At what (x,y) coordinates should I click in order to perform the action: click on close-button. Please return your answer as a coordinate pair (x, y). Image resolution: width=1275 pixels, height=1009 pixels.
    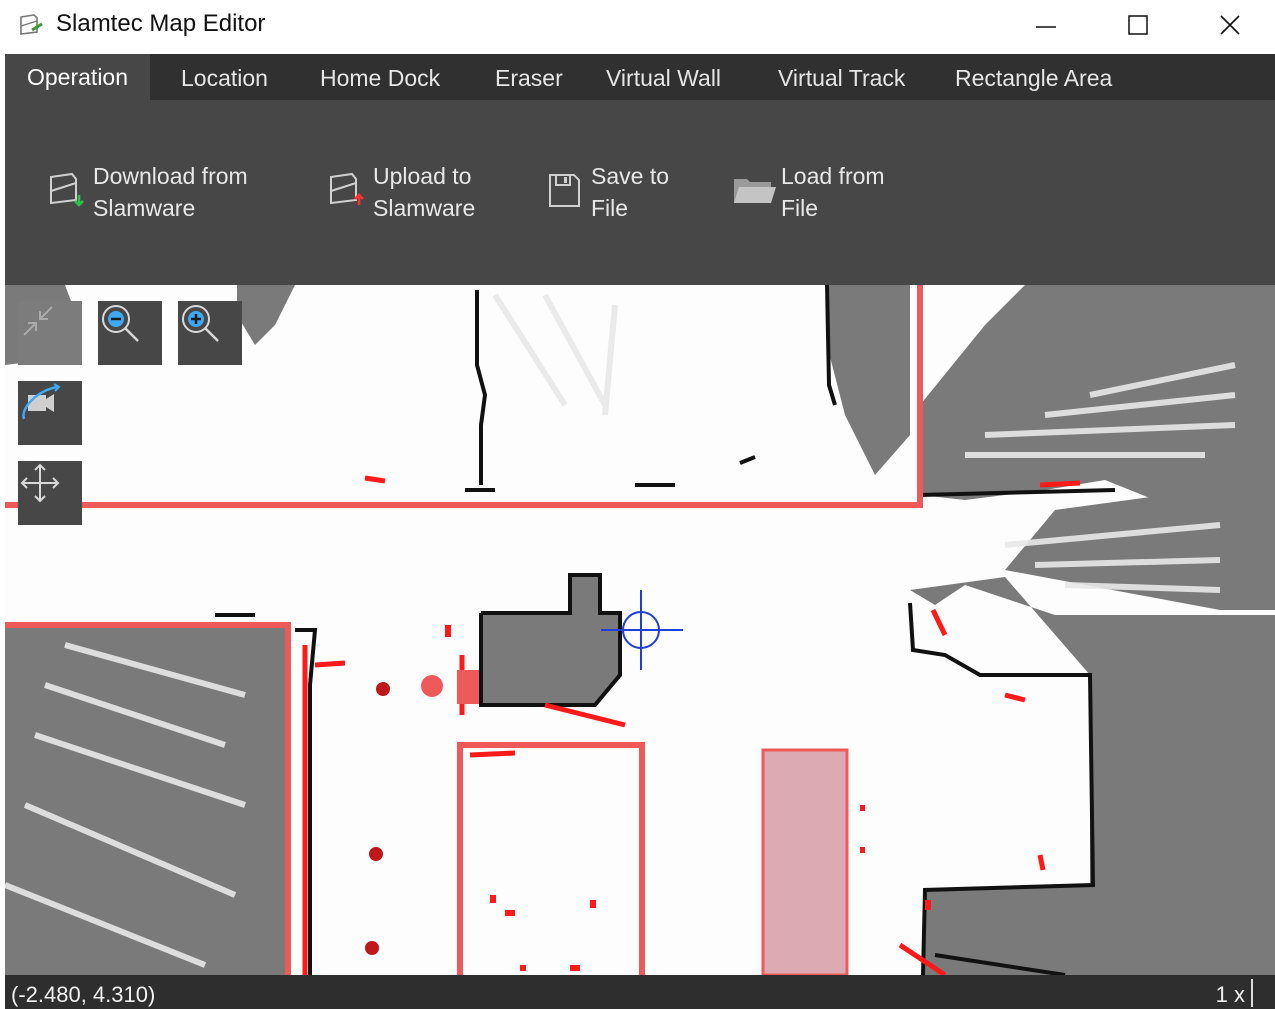
    Looking at the image, I should click on (1229, 25).